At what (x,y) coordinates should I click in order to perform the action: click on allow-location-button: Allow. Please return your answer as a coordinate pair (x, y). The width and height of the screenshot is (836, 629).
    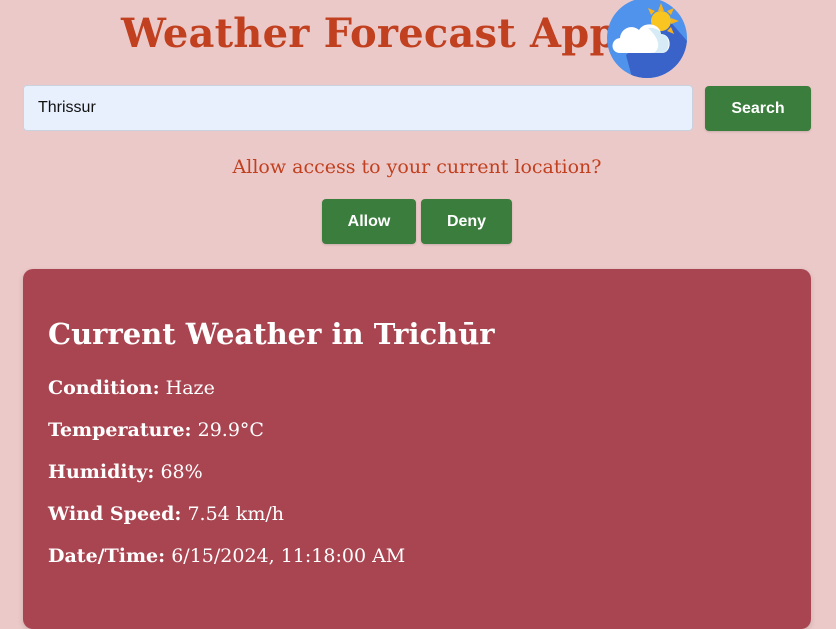
    Looking at the image, I should click on (369, 221).